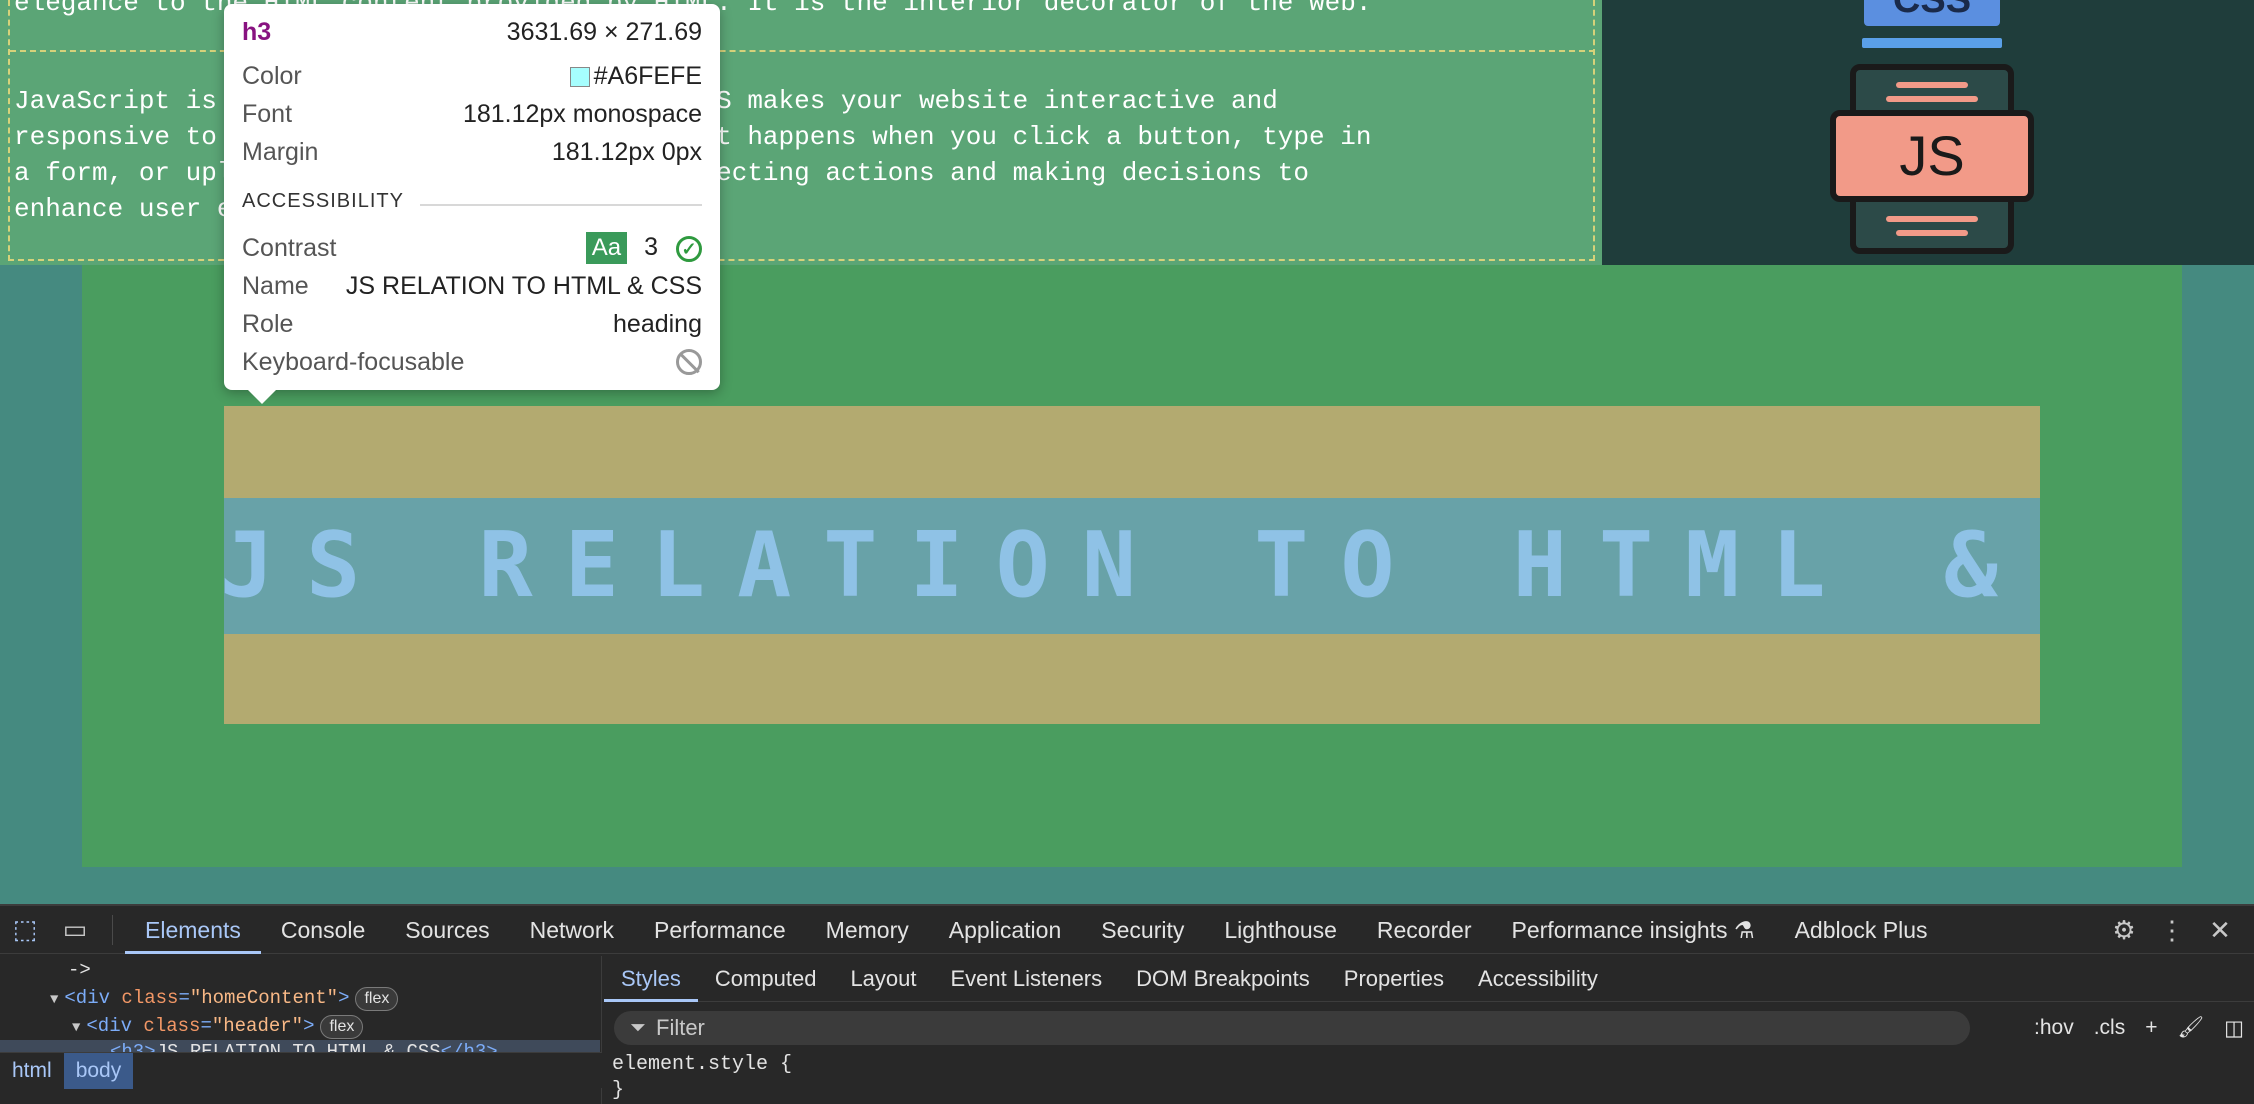  What do you see at coordinates (1932, 13) in the screenshot?
I see `css-logo-icon: CSS` at bounding box center [1932, 13].